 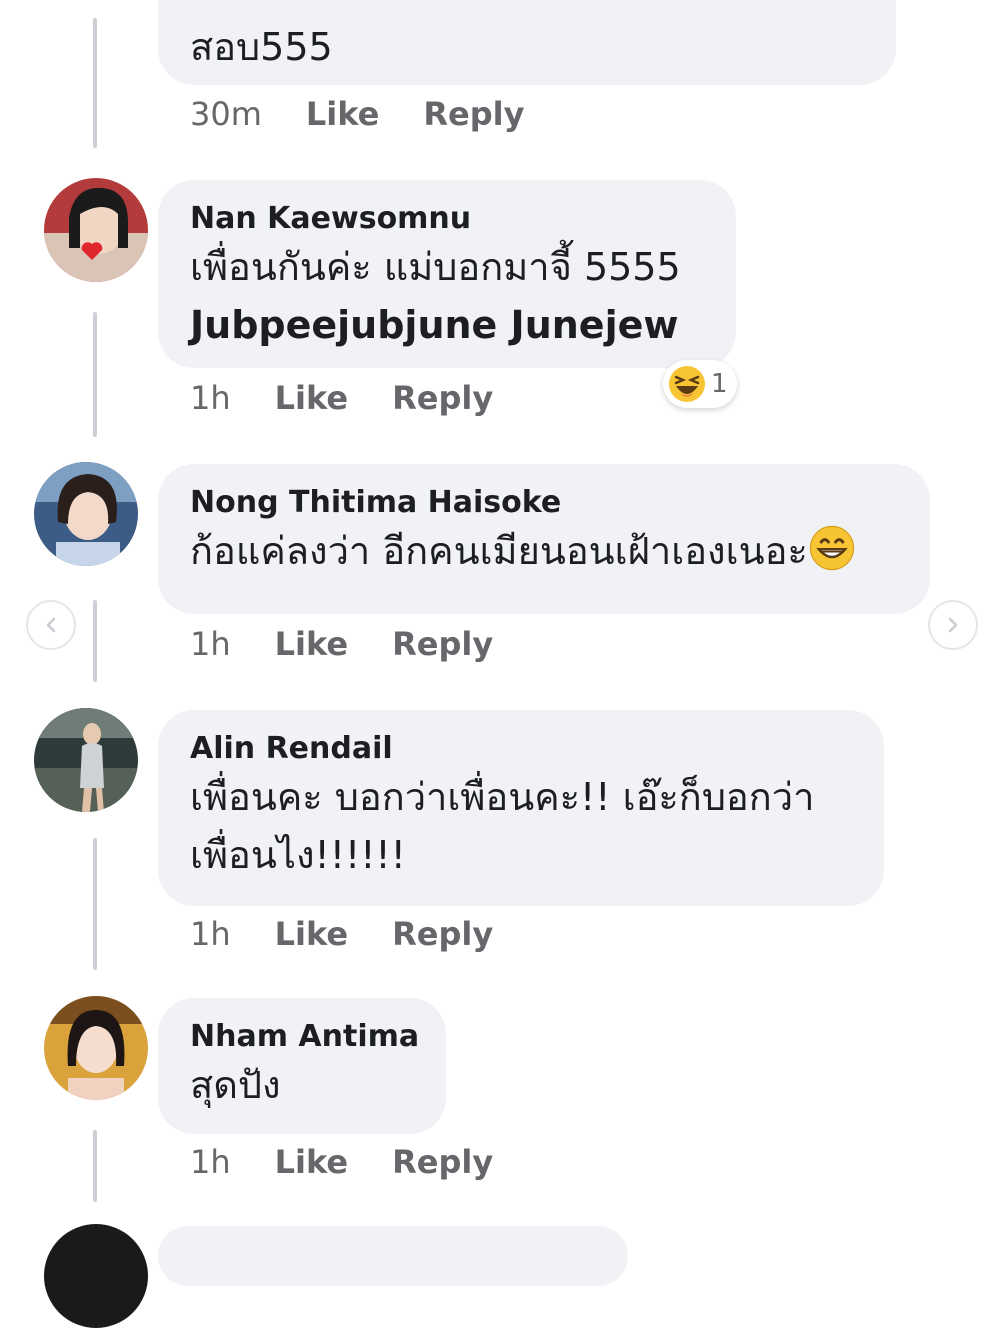 What do you see at coordinates (298, 855) in the screenshot?
I see `comment-text: เพื่อนไง!!!!!!` at bounding box center [298, 855].